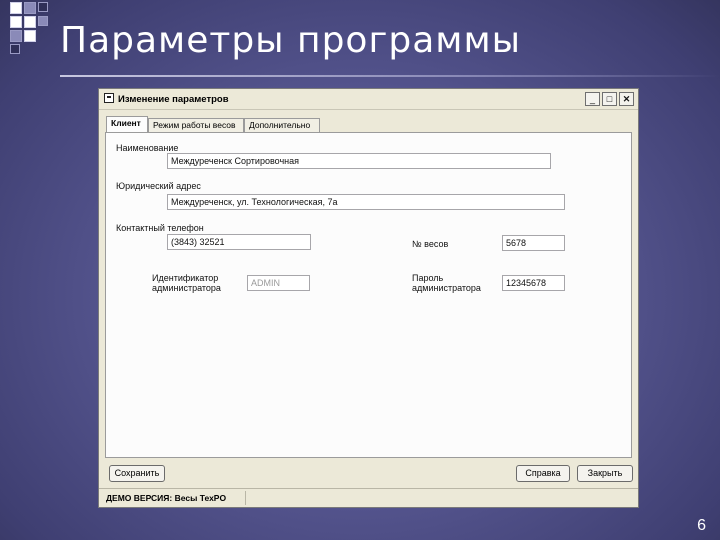 The width and height of the screenshot is (720, 540). Describe the element at coordinates (291, 40) in the screenshot. I see `slide-title: Параметры программы` at that location.